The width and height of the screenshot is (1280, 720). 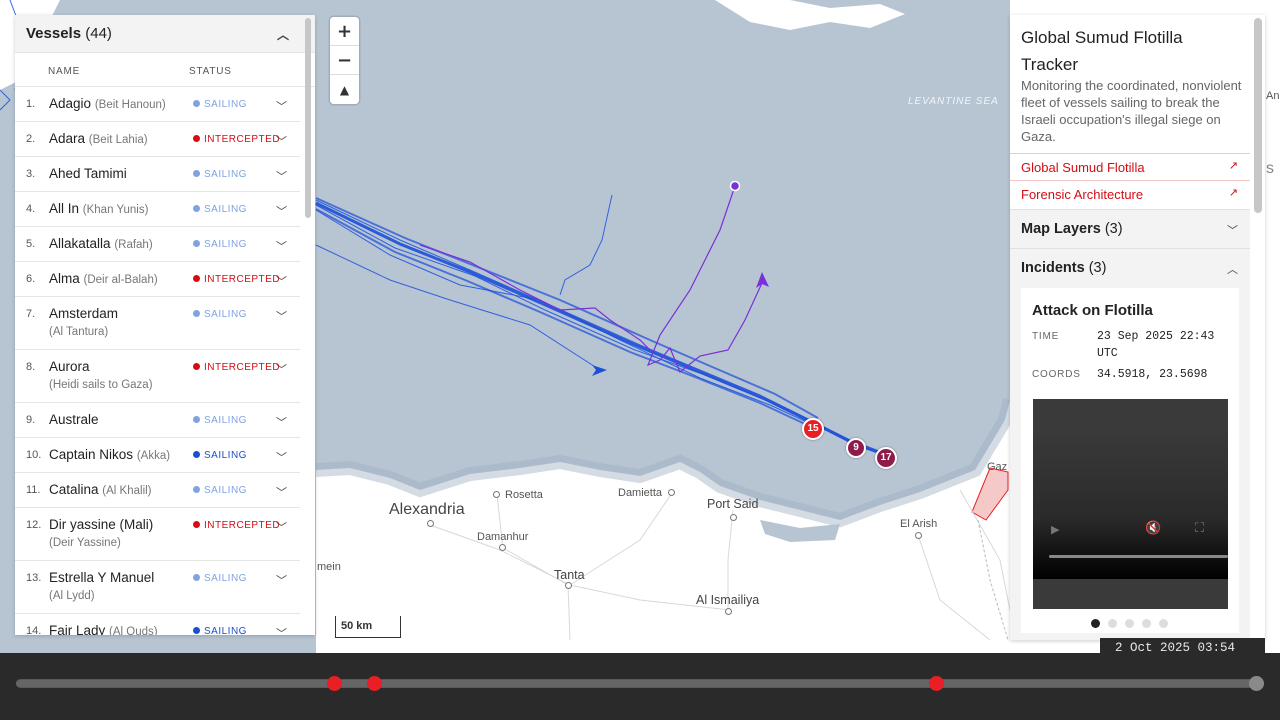 What do you see at coordinates (157, 323) in the screenshot?
I see `vessel-row: 7. Amsterdam (Al Tantura) SAILING ﹀` at bounding box center [157, 323].